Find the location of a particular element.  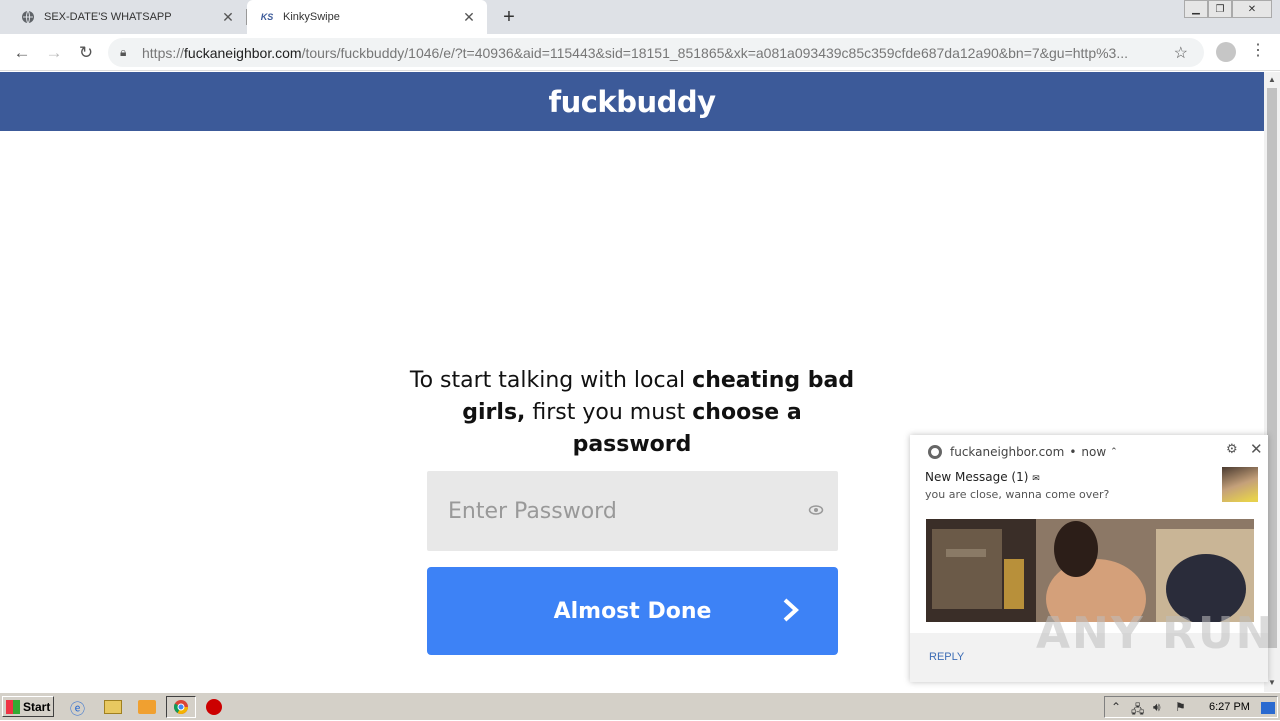

restore-window-button: ❐ is located at coordinates (1220, 9).